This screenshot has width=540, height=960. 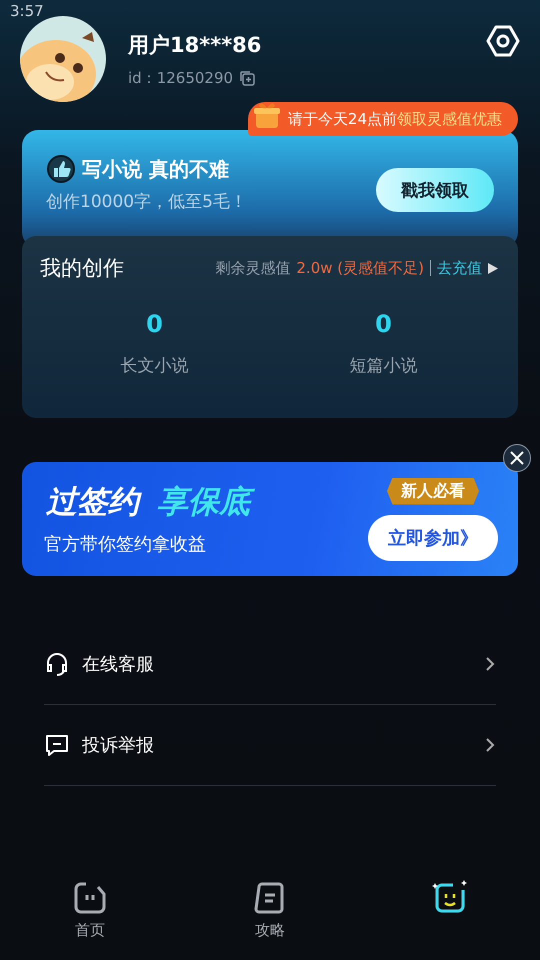 What do you see at coordinates (205, 502) in the screenshot?
I see `banner-title: 享保底` at bounding box center [205, 502].